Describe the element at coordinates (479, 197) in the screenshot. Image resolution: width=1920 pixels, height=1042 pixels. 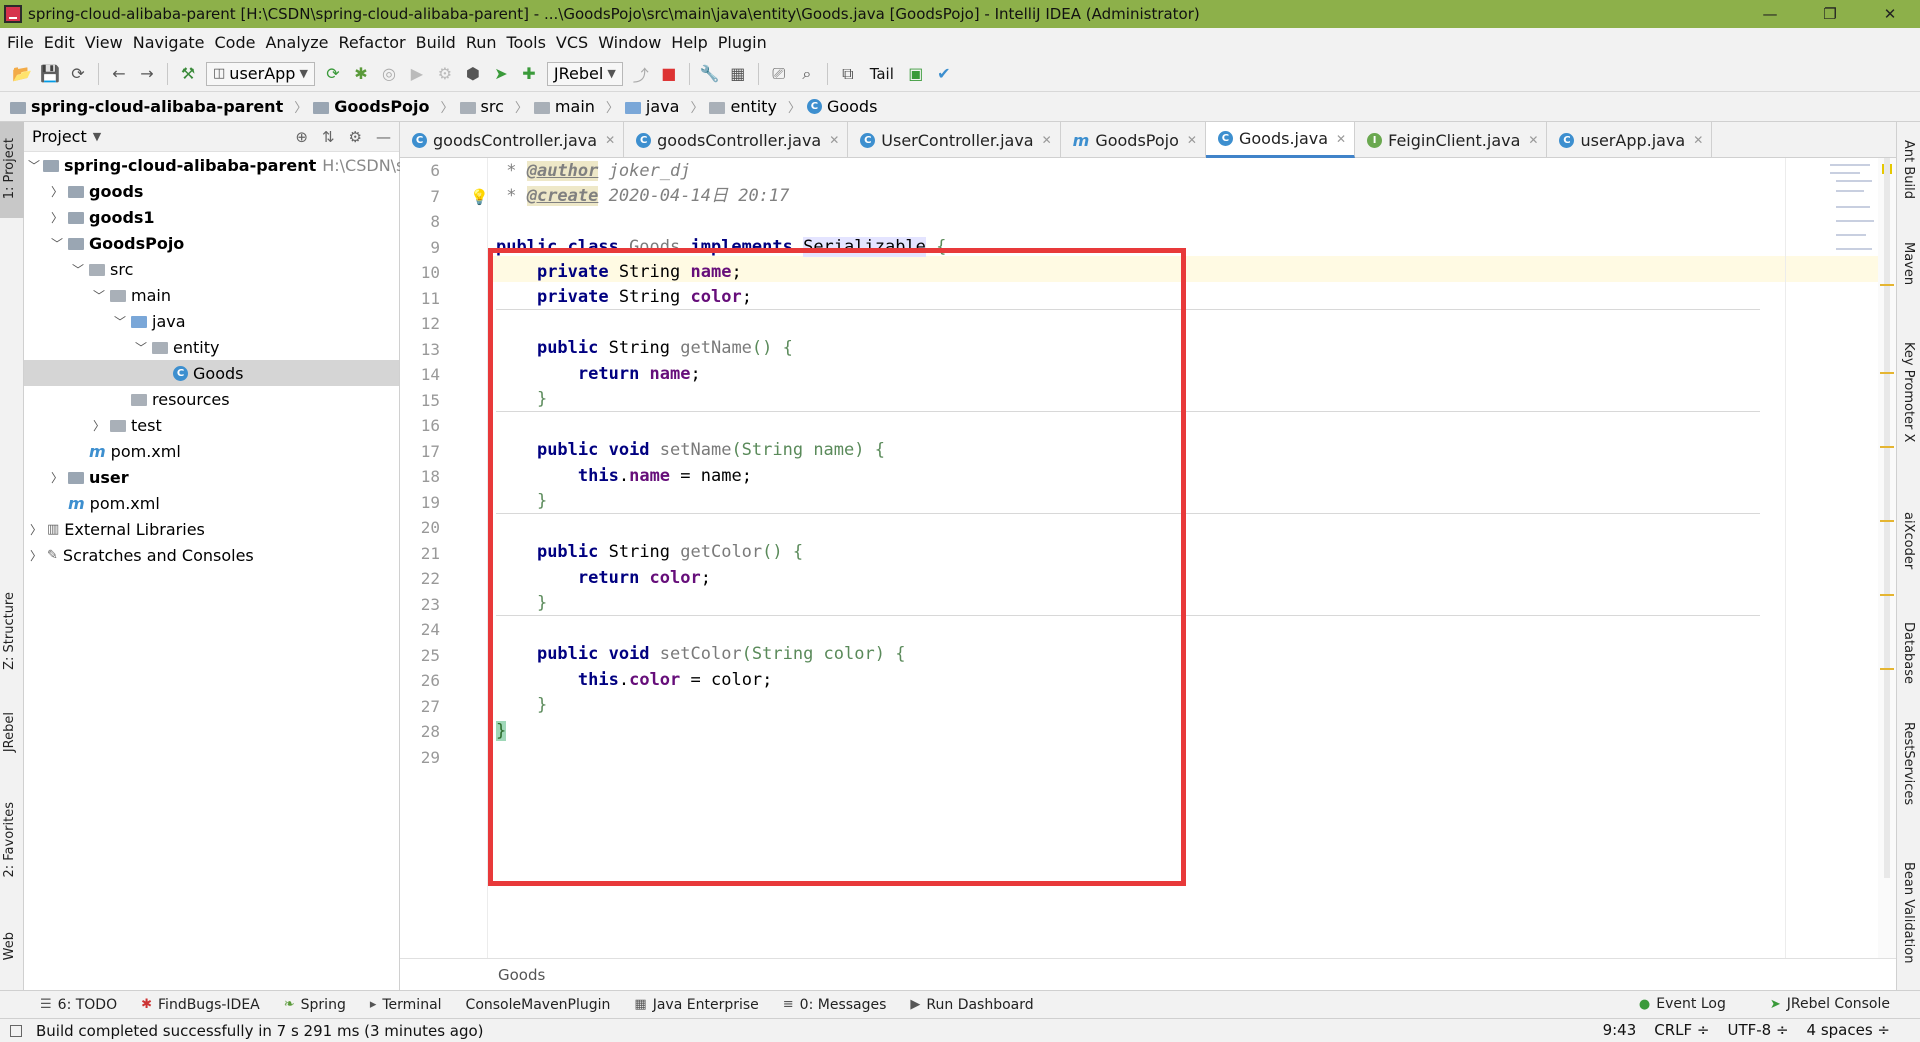
I see `bulb-icon: 💡` at that location.